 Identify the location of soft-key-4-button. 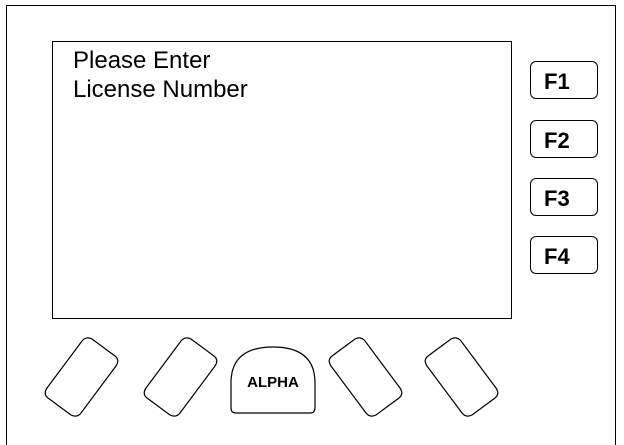
(461, 377).